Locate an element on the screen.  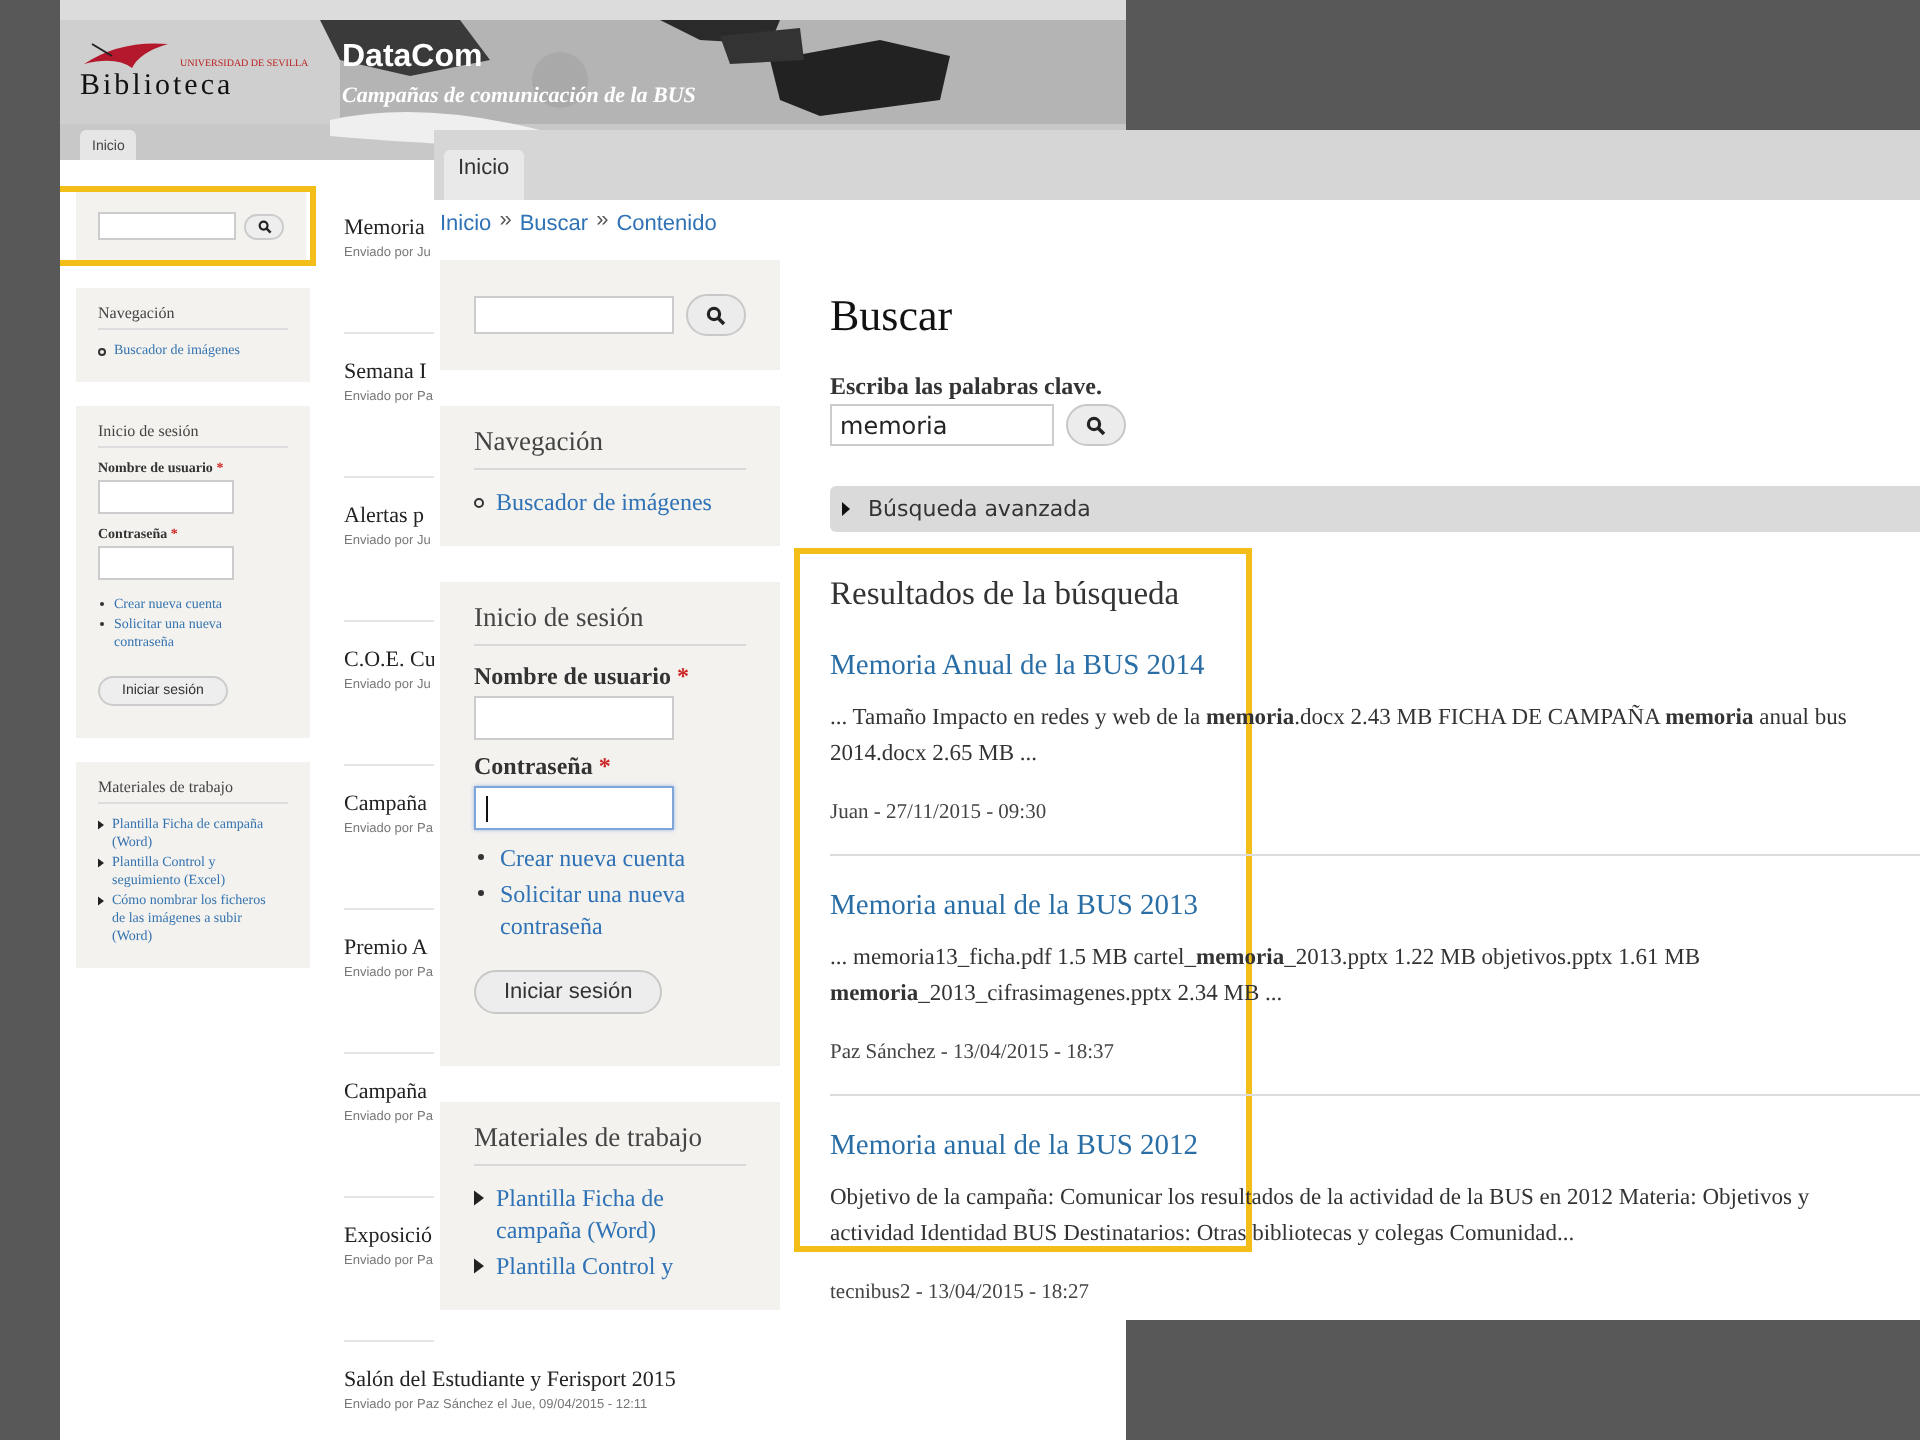
login-button: Iniciar sesión is located at coordinates (568, 992).